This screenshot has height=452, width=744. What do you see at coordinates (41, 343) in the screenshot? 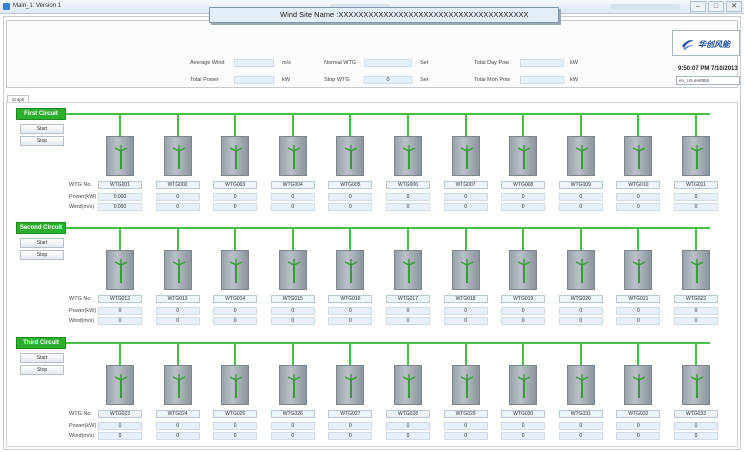
I see `circuit-label: Third Circuit` at bounding box center [41, 343].